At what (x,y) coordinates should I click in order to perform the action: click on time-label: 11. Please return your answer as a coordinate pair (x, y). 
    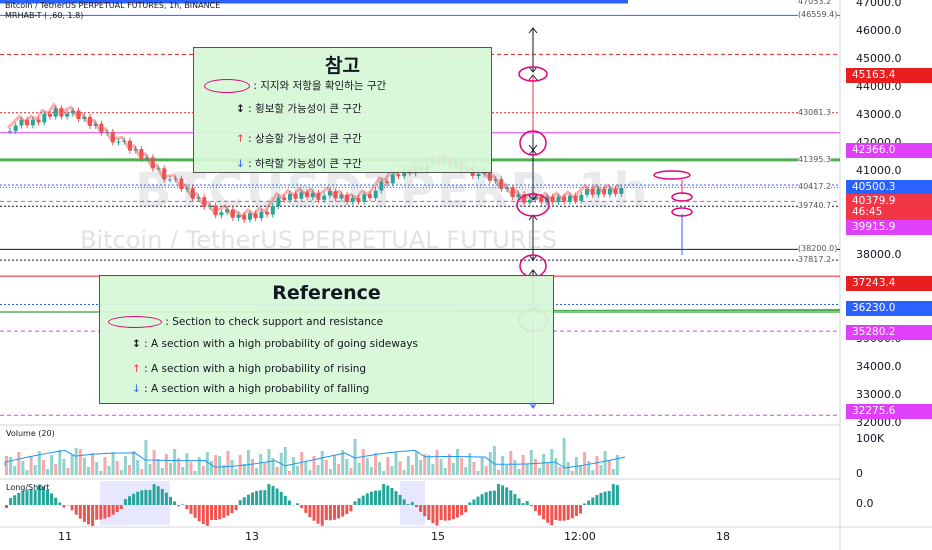
    Looking at the image, I should click on (65, 536).